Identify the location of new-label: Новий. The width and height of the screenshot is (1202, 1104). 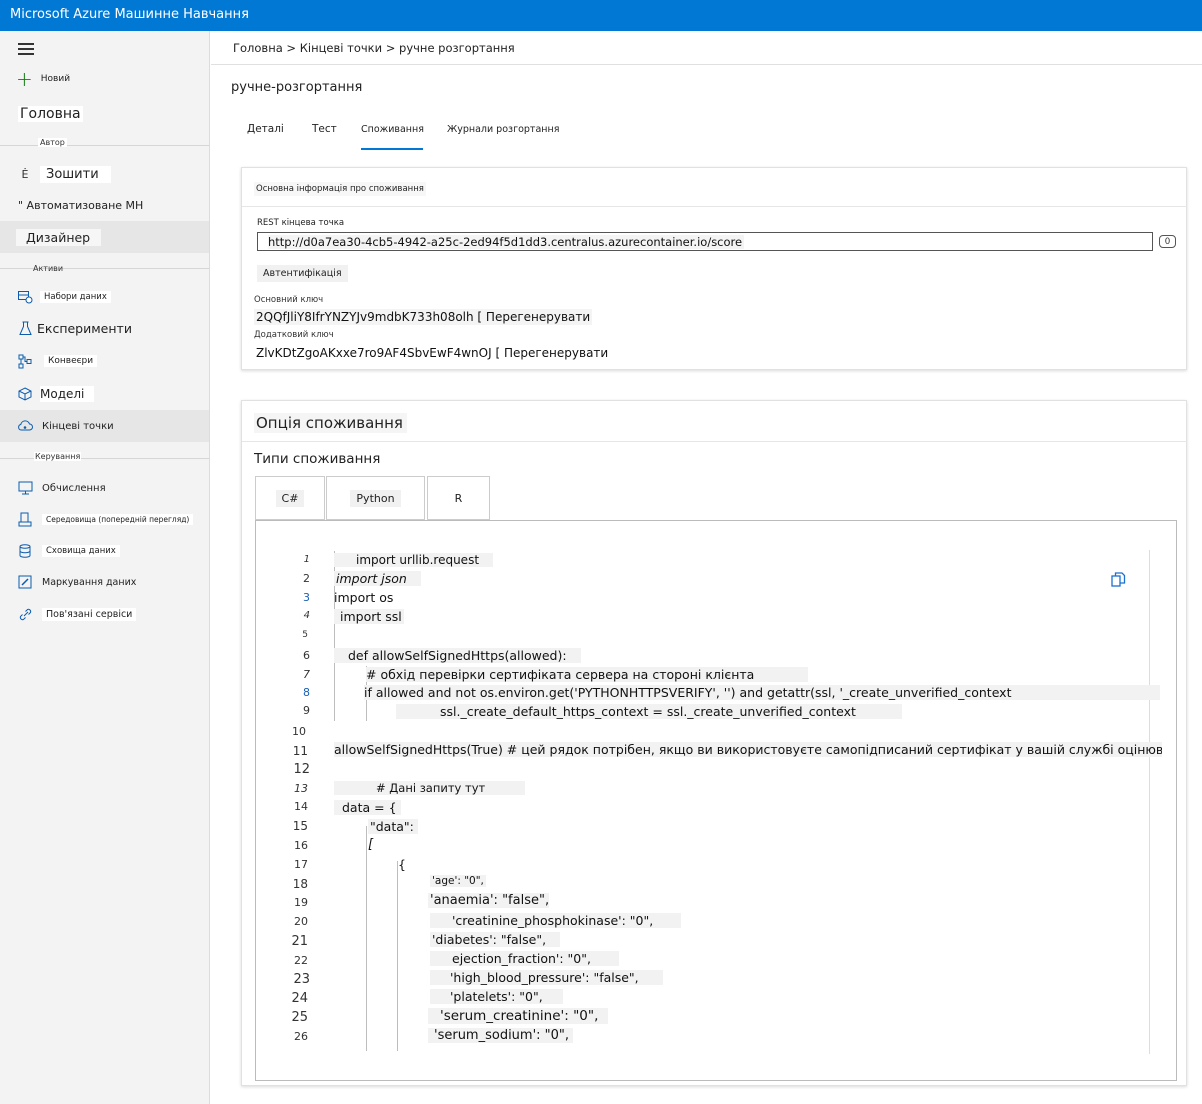
(55, 79).